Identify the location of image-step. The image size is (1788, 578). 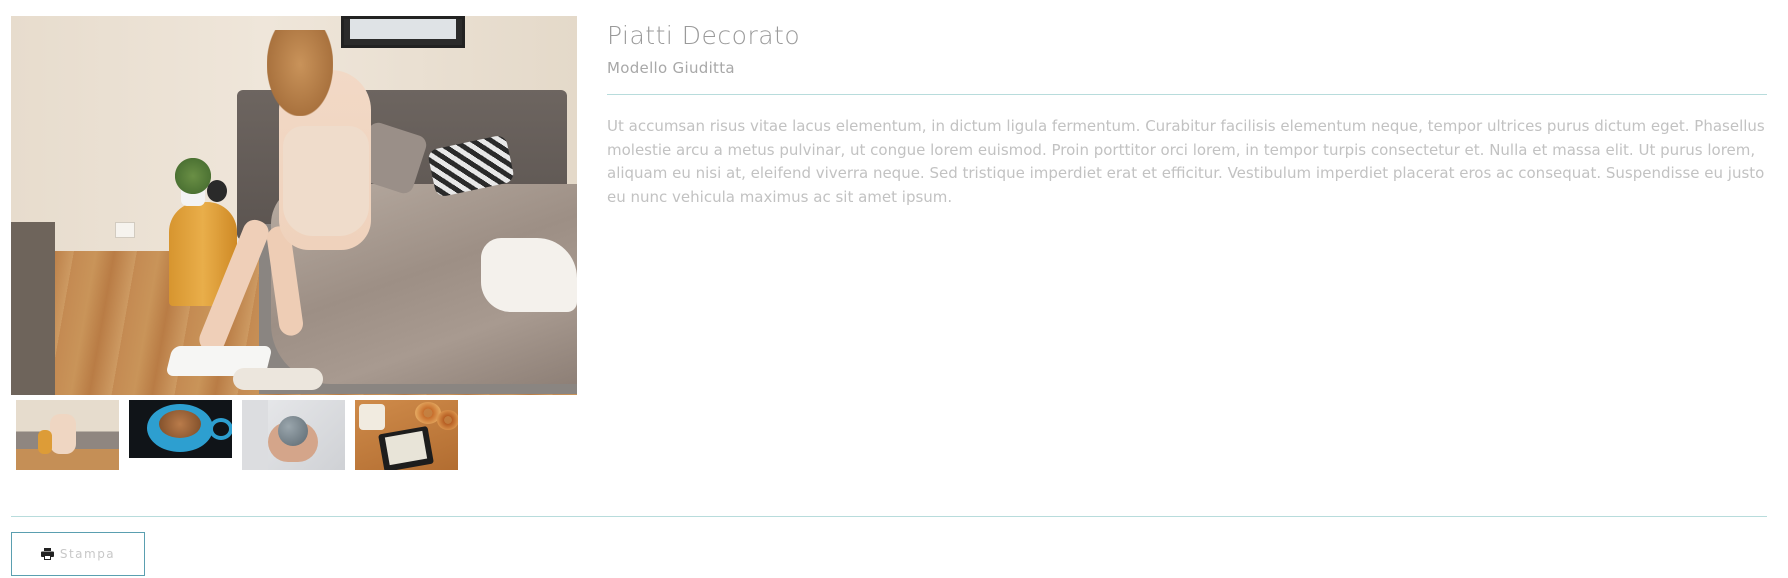
(33, 308).